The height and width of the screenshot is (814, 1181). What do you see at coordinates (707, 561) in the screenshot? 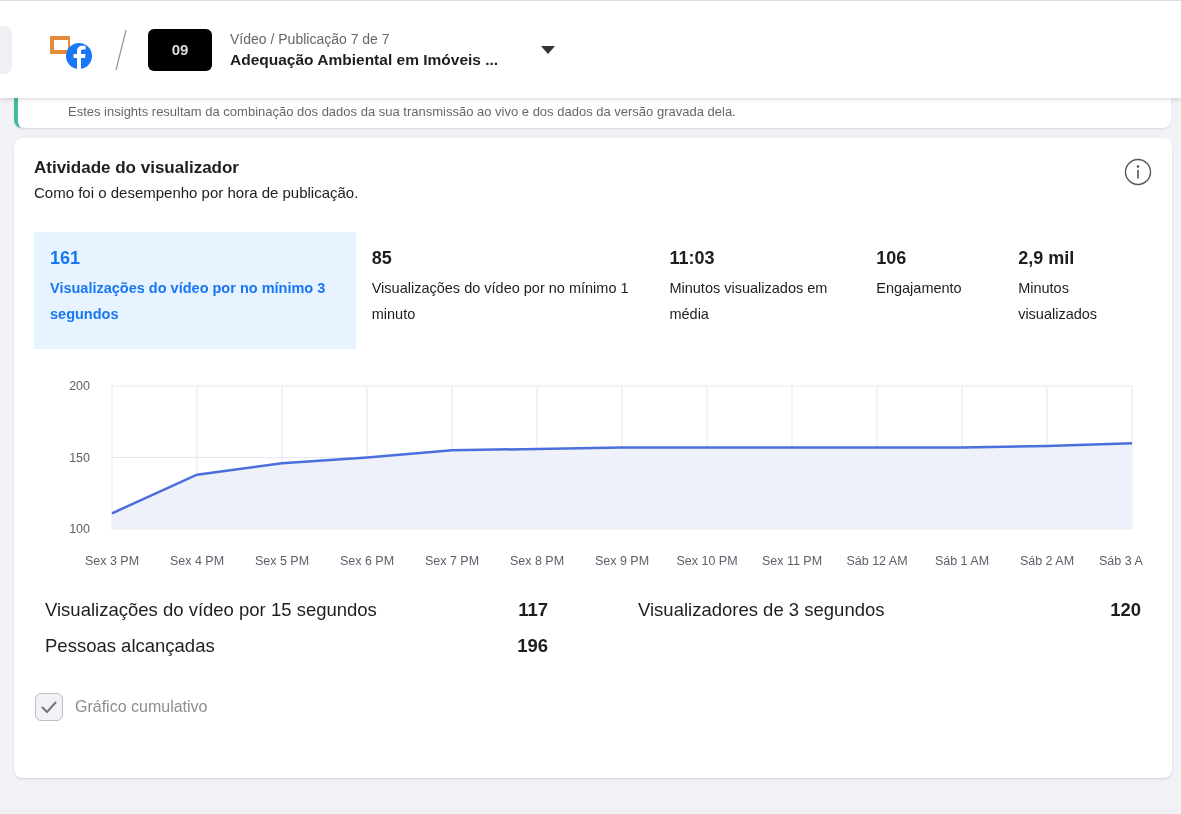
I see `x-axis-label: Sex 10 PM` at bounding box center [707, 561].